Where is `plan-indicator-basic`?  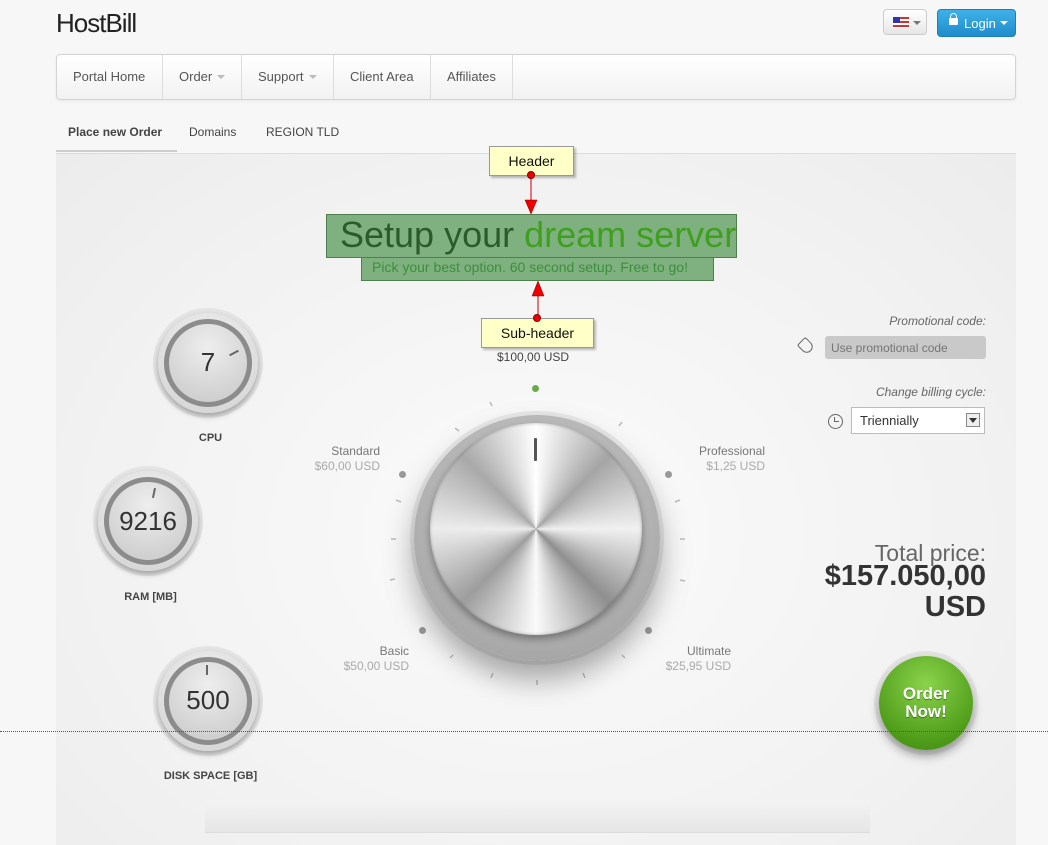
plan-indicator-basic is located at coordinates (422, 630).